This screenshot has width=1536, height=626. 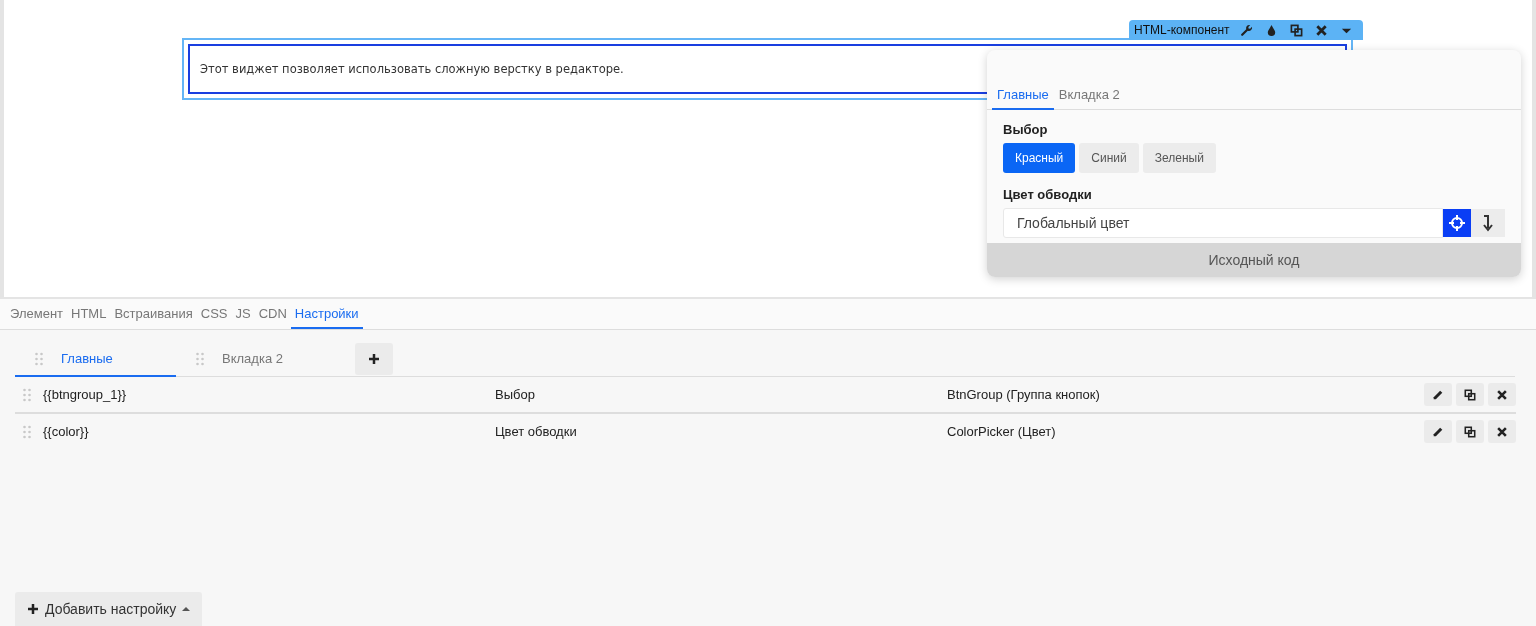 I want to click on reset-button, so click(x=1488, y=223).